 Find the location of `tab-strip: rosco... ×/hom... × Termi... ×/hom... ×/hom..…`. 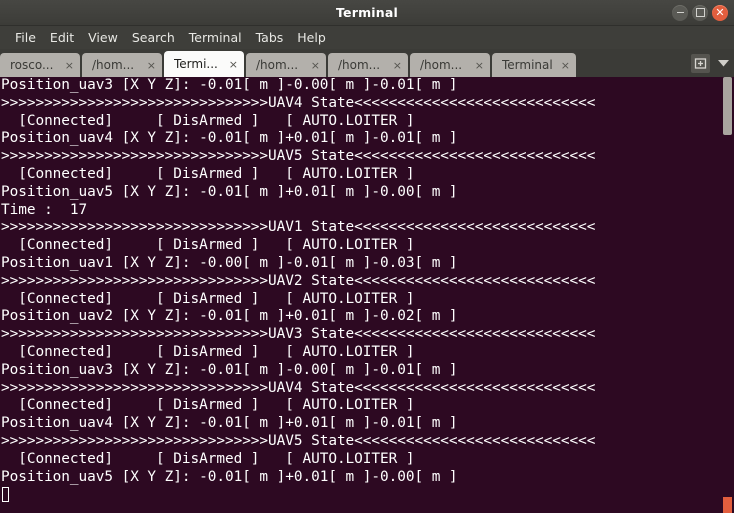

tab-strip: rosco... ×/hom... × Termi... ×/hom... ×/hom..… is located at coordinates (289, 64).